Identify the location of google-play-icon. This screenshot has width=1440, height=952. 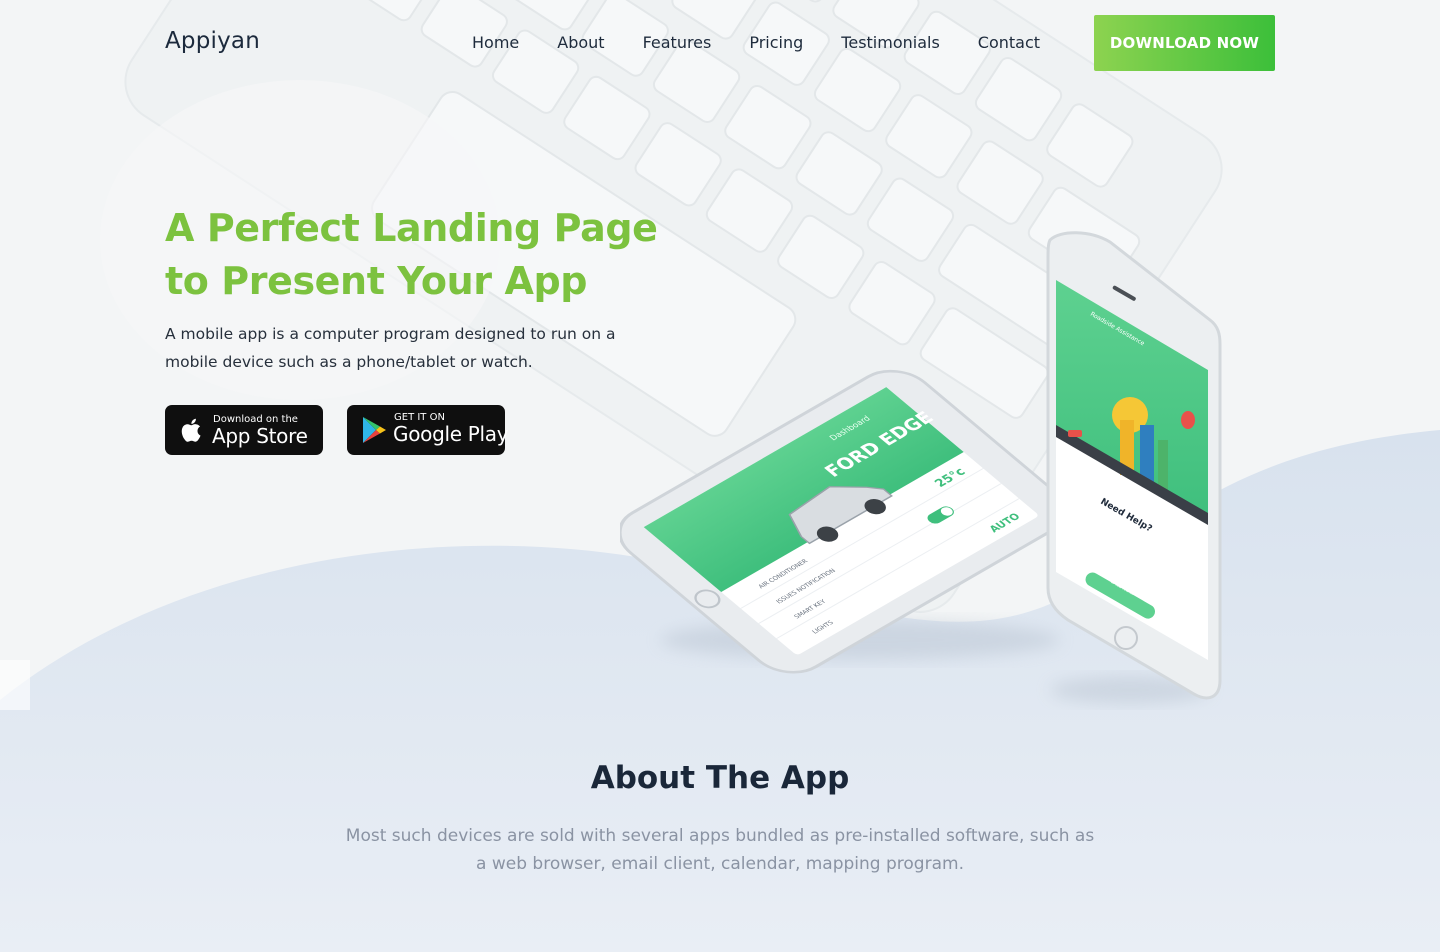
(374, 430).